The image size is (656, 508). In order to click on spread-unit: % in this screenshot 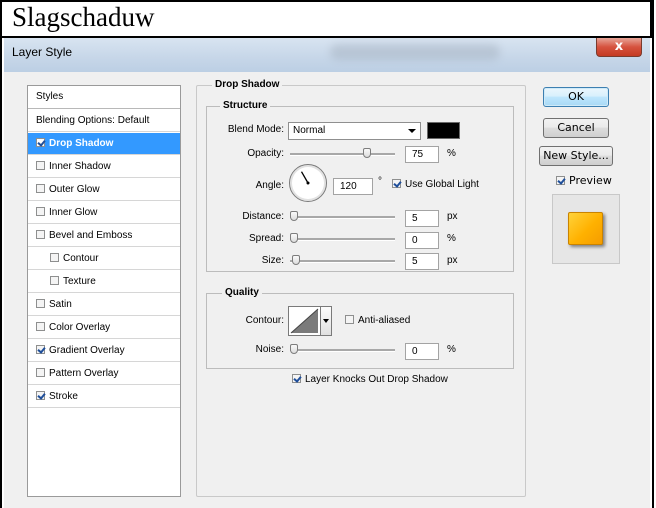, I will do `click(451, 238)`.